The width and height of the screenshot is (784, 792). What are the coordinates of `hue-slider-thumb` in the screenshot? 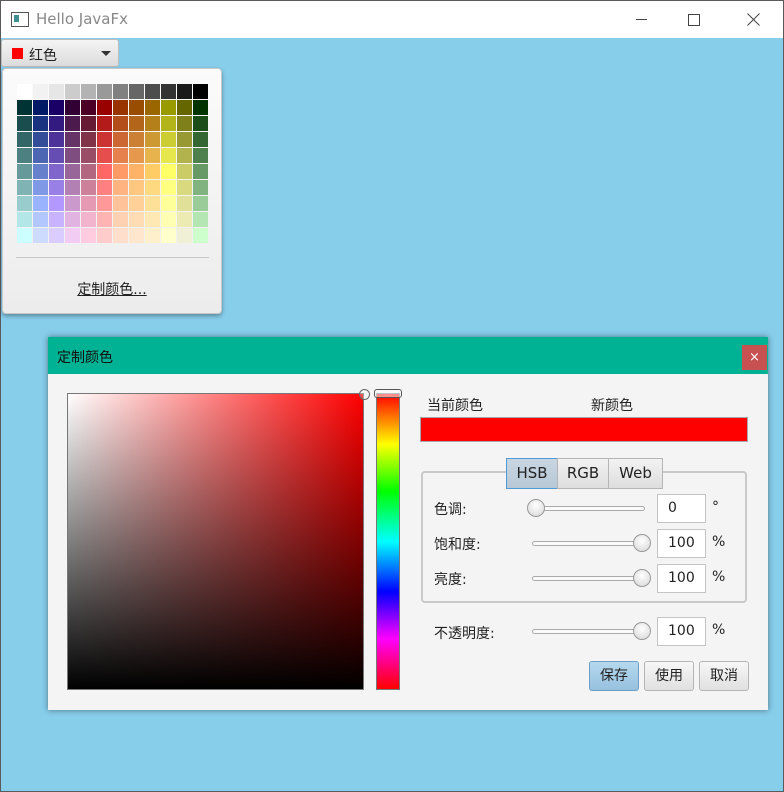 It's located at (536, 508).